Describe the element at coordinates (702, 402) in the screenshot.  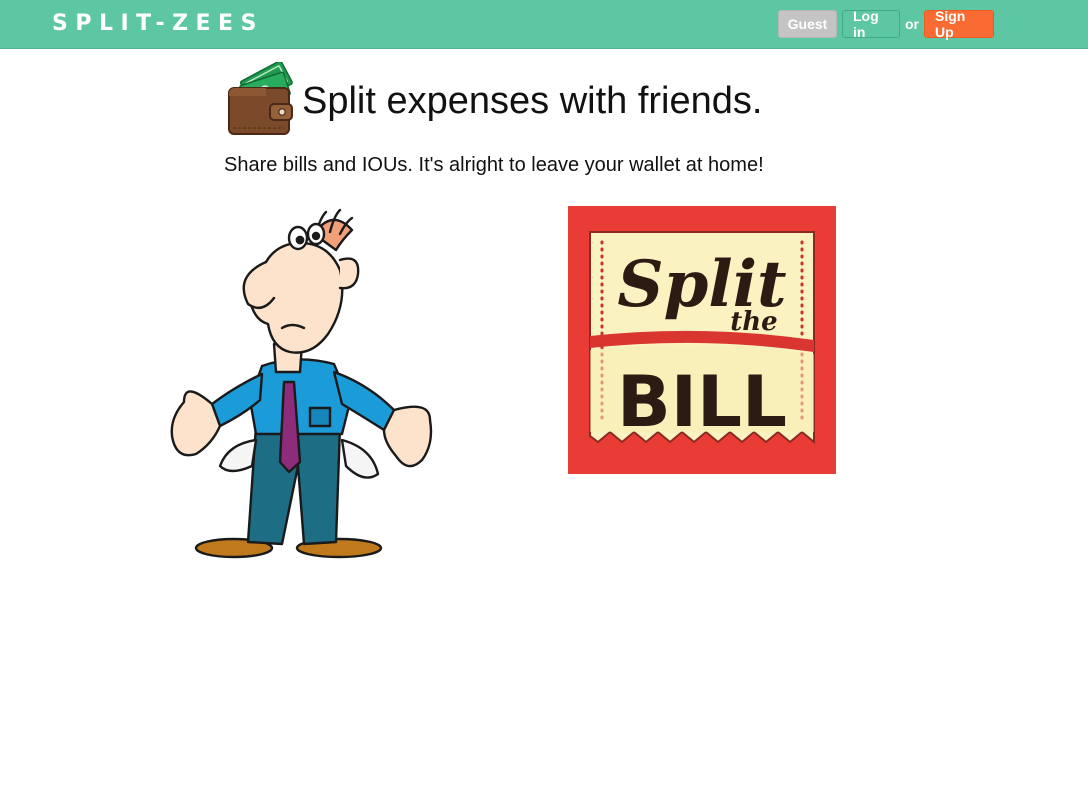
I see `badge-word-bill: BILL` at that location.